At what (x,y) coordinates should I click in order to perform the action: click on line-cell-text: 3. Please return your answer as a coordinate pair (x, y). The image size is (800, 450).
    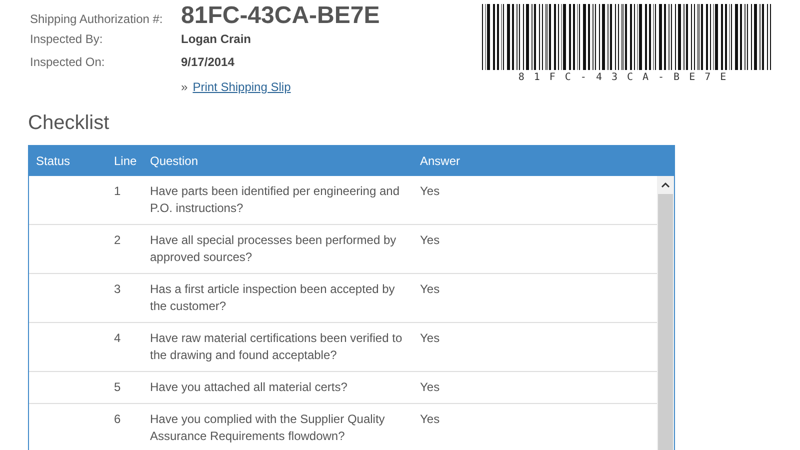
    Looking at the image, I should click on (117, 289).